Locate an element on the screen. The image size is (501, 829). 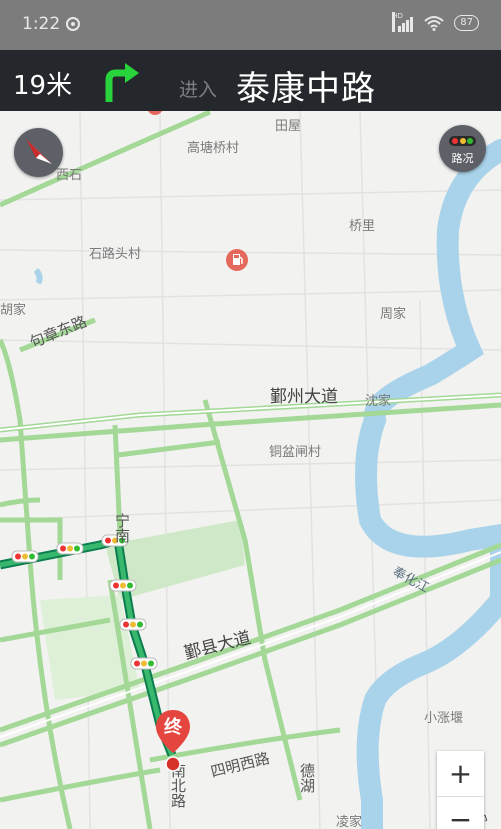
next-road-name: 泰康中路 is located at coordinates (306, 89).